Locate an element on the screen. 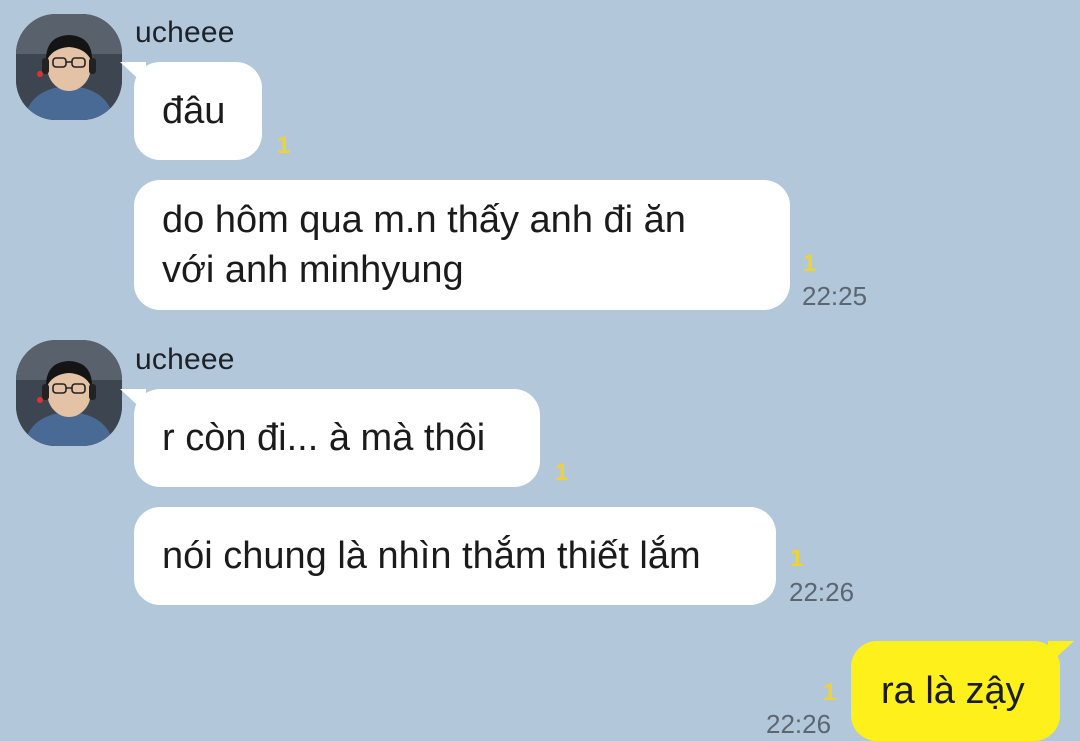 This screenshot has height=741, width=1080. message-text-line: do hôm qua m.n thấy anh đi ăn is located at coordinates (424, 220).